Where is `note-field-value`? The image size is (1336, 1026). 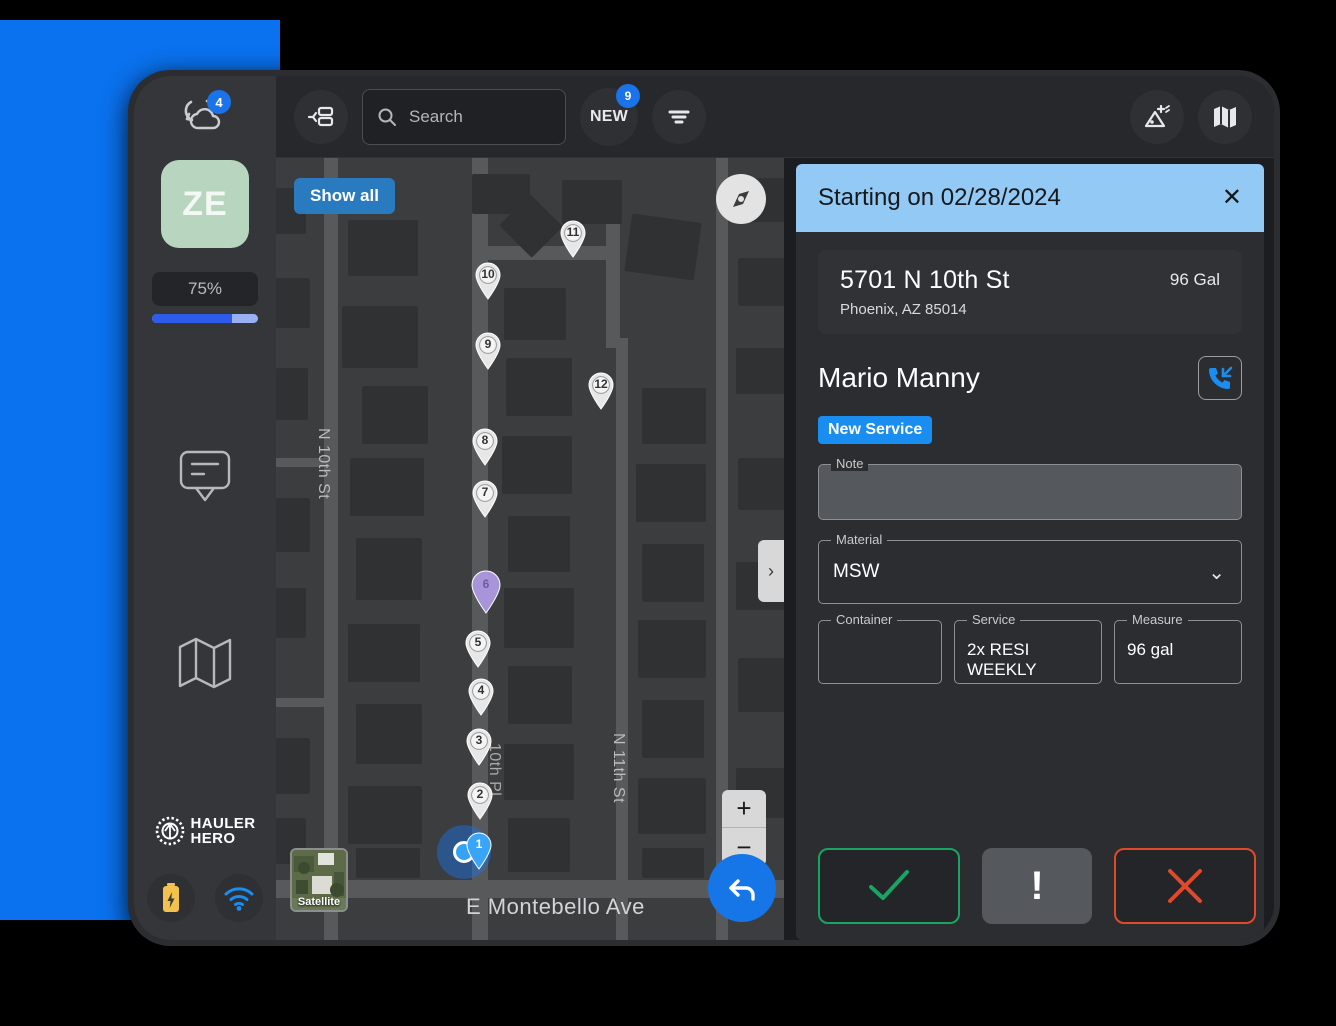 note-field-value is located at coordinates (1030, 479).